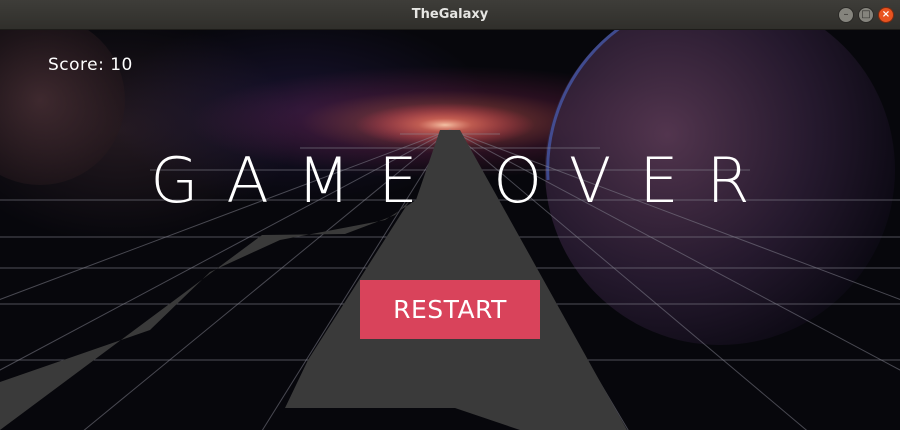 Image resolution: width=900 pixels, height=430 pixels. I want to click on close-icon: ×, so click(886, 15).